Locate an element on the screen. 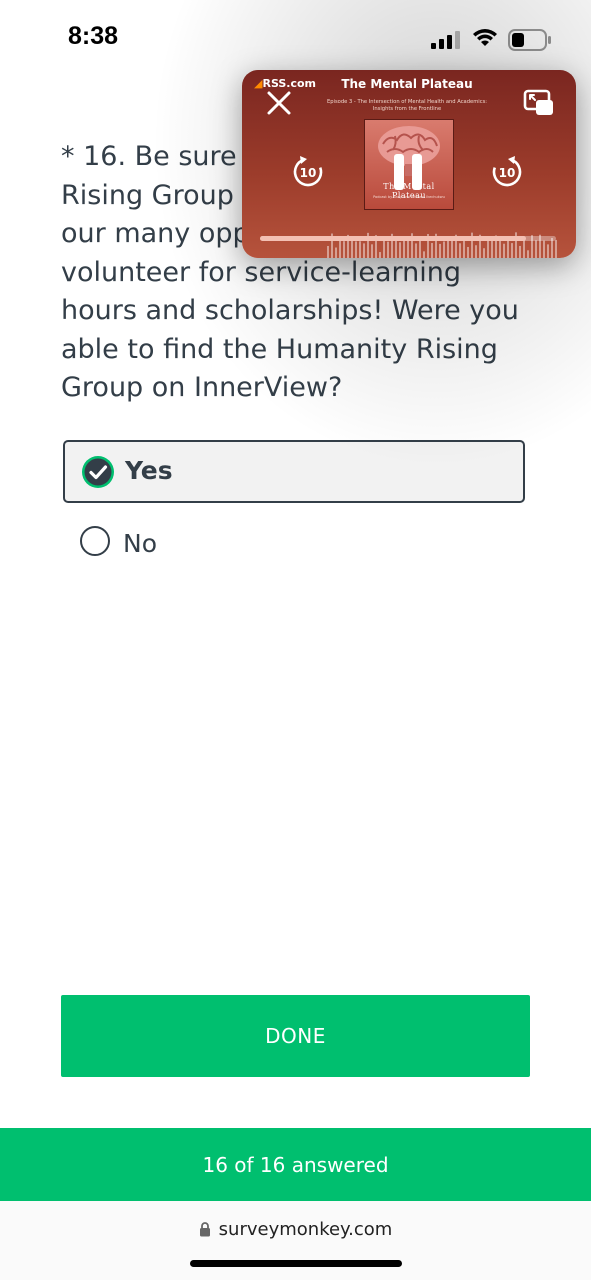 The width and height of the screenshot is (591, 1280). status-bar: 8:38 is located at coordinates (295, 40).